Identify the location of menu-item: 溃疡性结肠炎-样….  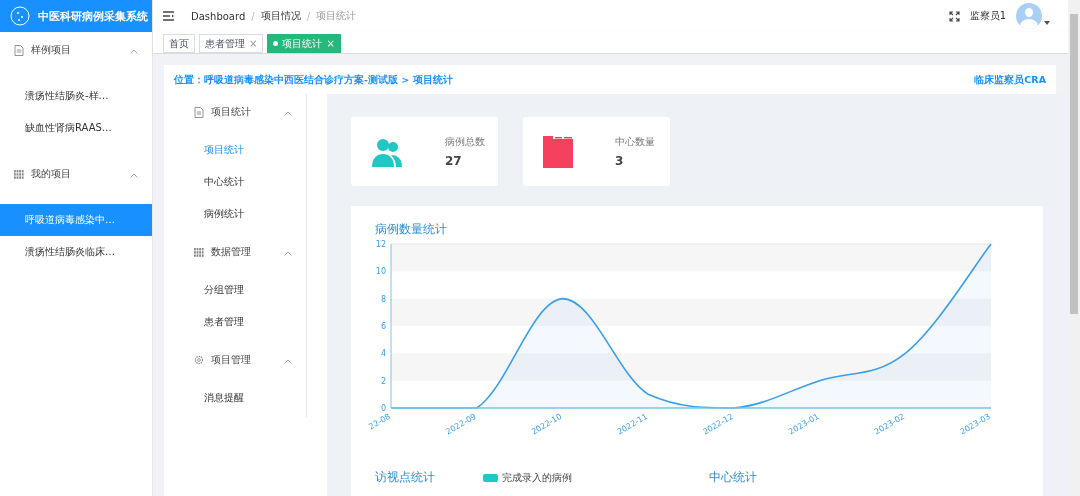
(76, 96).